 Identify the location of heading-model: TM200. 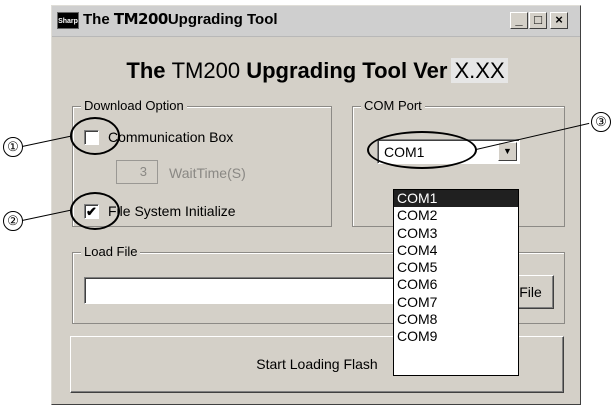
(206, 70).